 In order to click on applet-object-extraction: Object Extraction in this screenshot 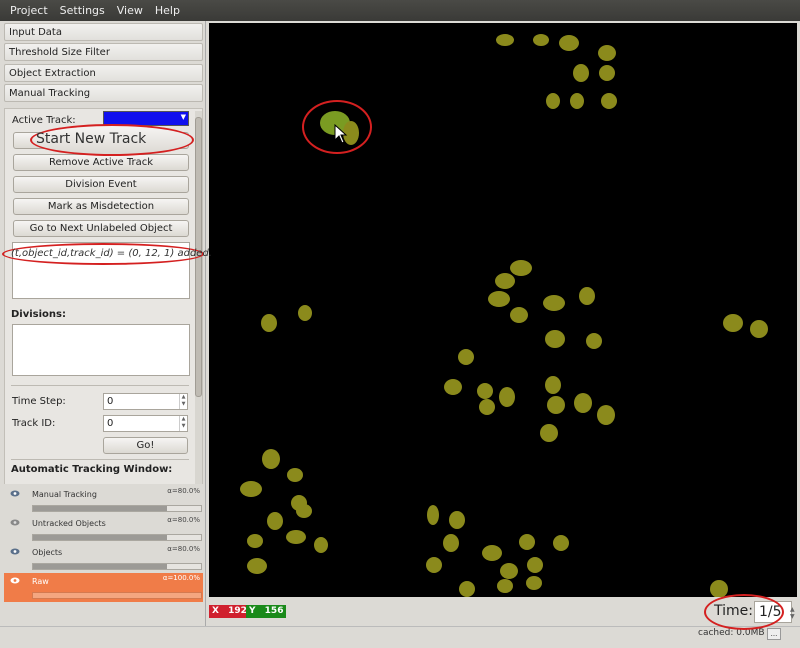, I will do `click(103, 73)`.